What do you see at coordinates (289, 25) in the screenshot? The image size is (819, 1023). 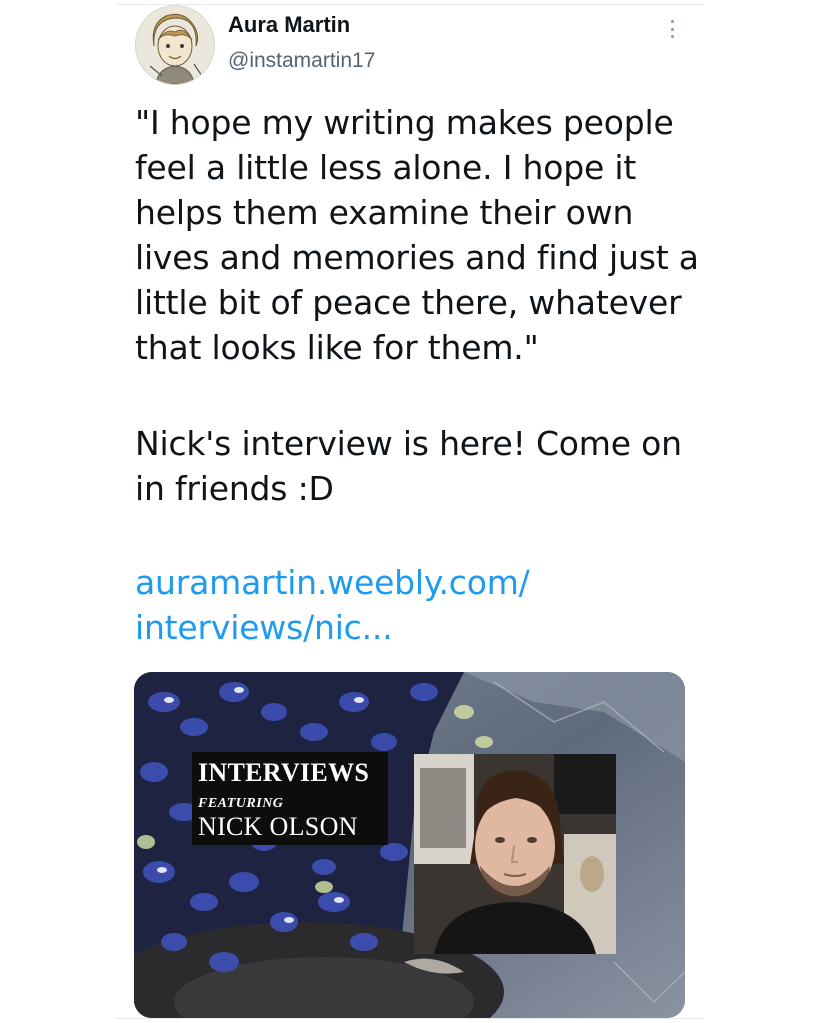 I see `author-display-name: Aura Martin` at bounding box center [289, 25].